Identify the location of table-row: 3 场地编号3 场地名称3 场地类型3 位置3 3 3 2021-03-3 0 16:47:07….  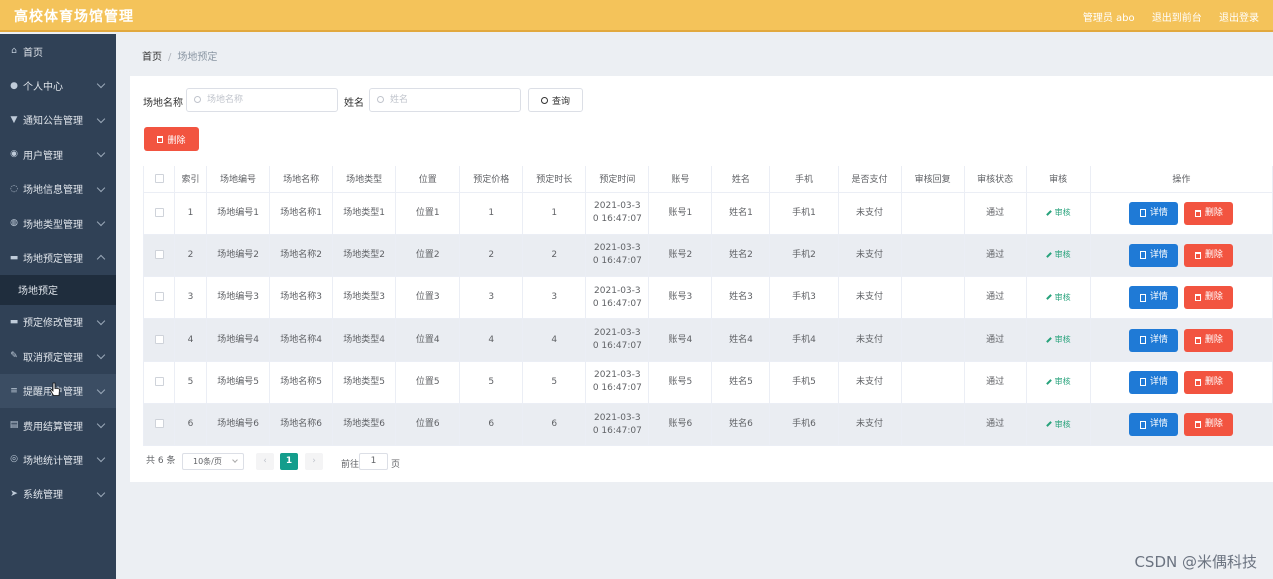
(707, 298).